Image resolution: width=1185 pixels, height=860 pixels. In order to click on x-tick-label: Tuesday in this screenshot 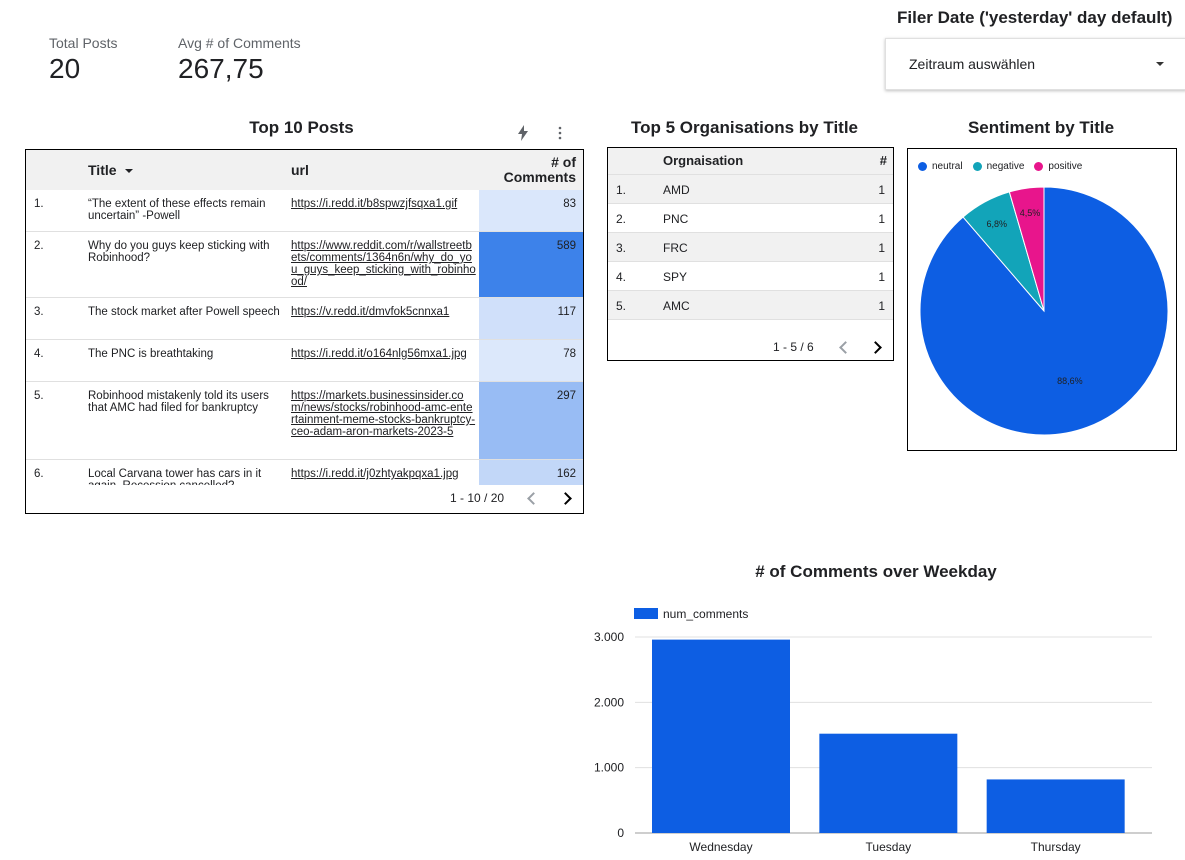, I will do `click(889, 847)`.